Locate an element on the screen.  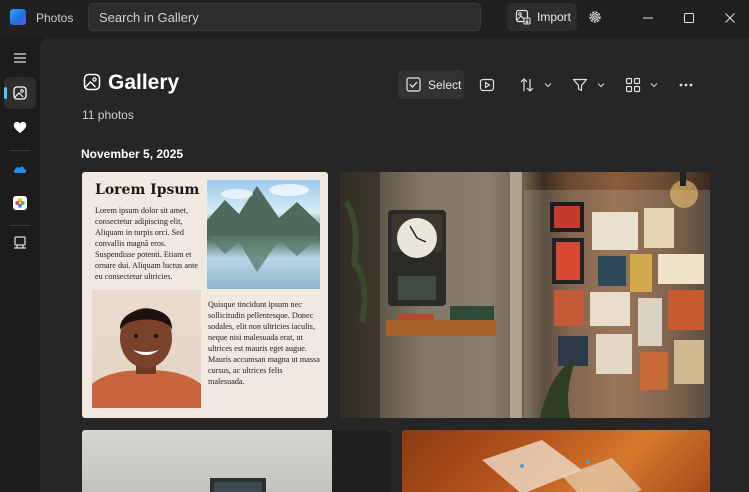
title-bar: Photos Search in Gallery Import is located at coordinates (374, 19).